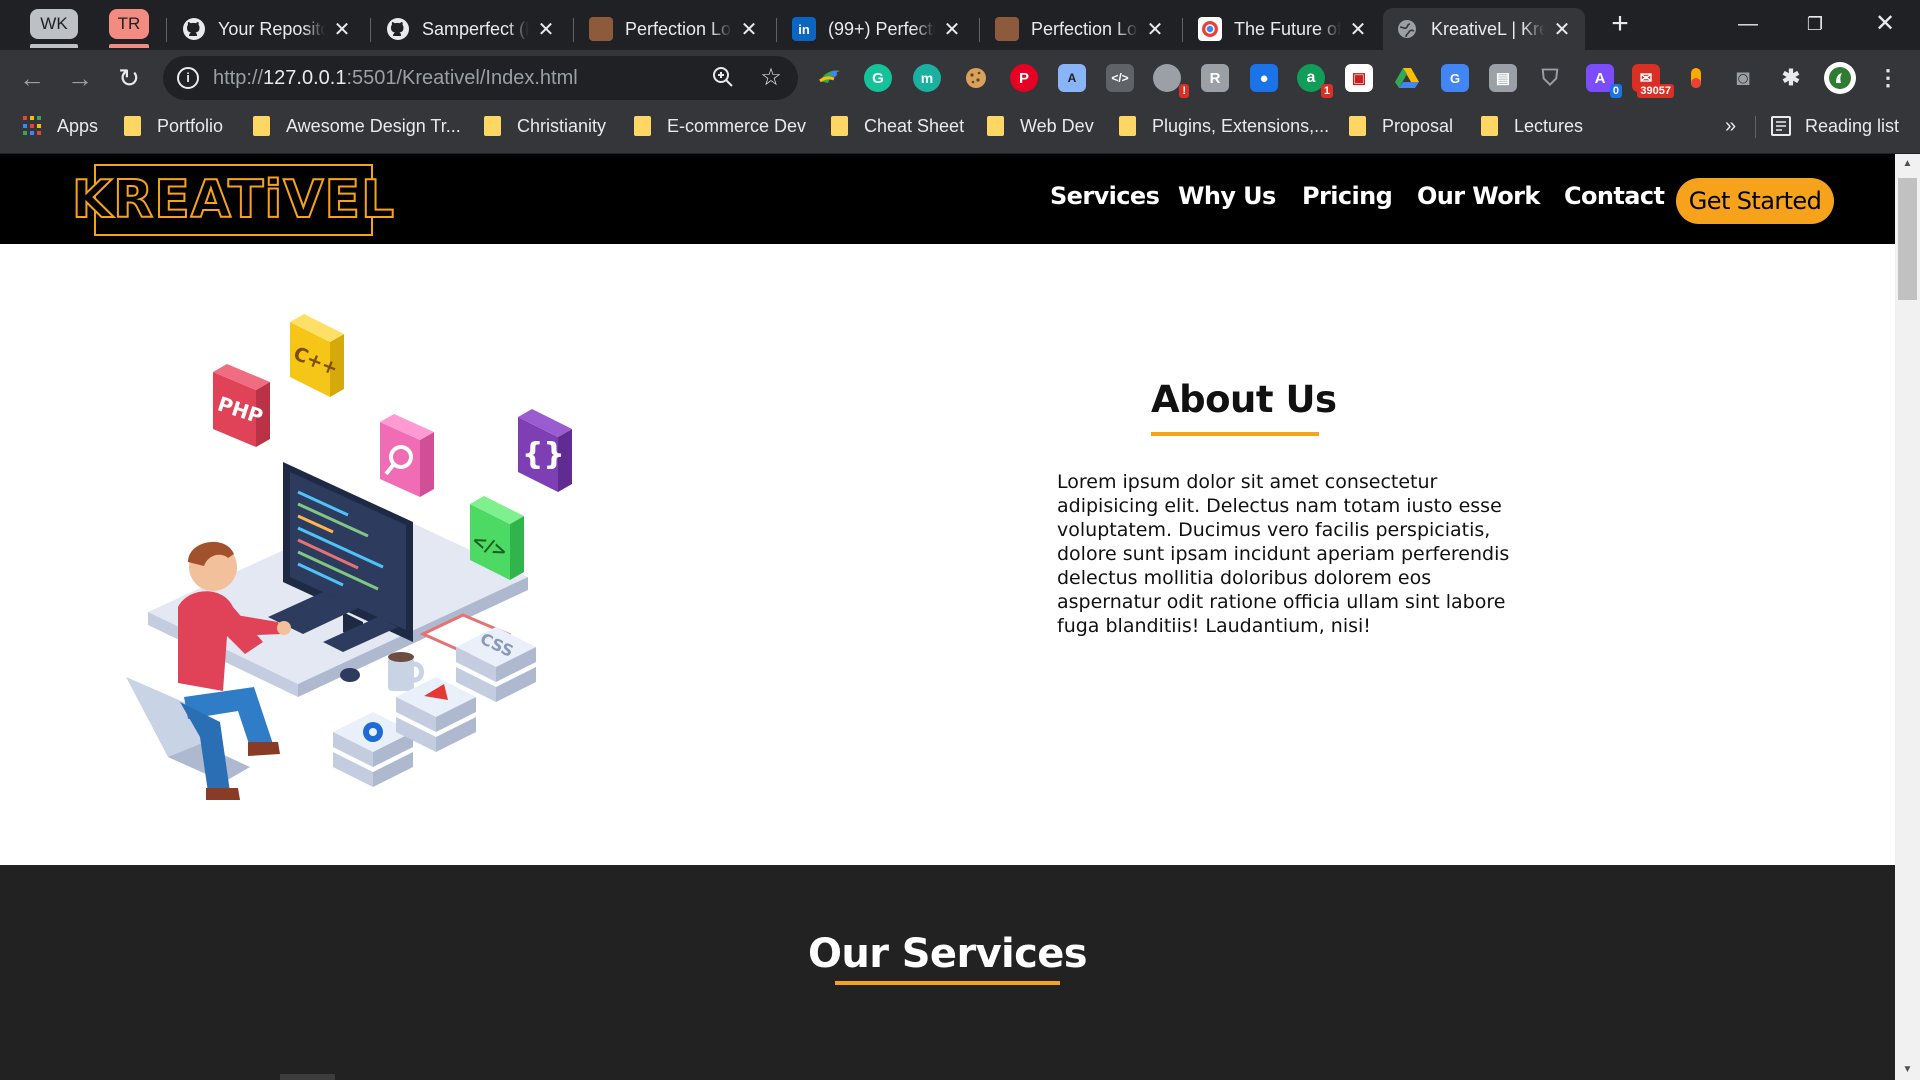 The height and width of the screenshot is (1080, 1920). What do you see at coordinates (720, 126) in the screenshot?
I see `bookmark-folder-ecommerce: E-commerce Dev` at bounding box center [720, 126].